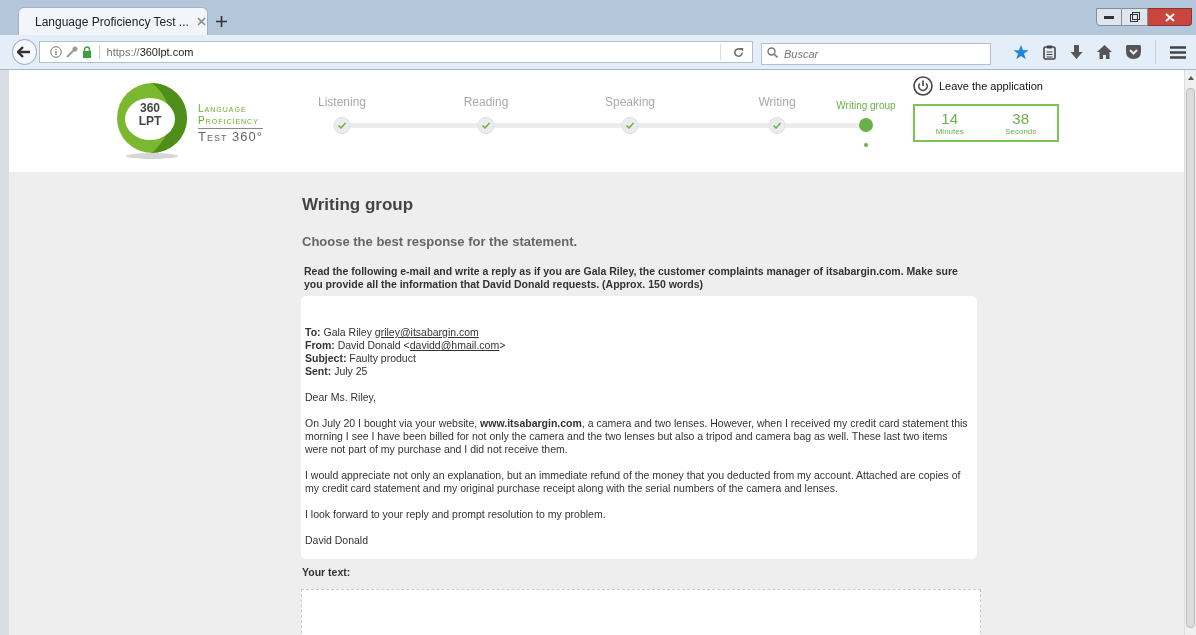 The height and width of the screenshot is (635, 1196). What do you see at coordinates (86, 52) in the screenshot?
I see `lock-icon` at bounding box center [86, 52].